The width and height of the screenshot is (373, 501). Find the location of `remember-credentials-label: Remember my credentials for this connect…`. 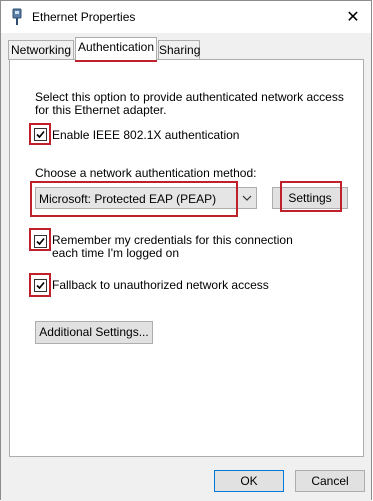

remember-credentials-label: Remember my credentials for this connect… is located at coordinates (177, 247).